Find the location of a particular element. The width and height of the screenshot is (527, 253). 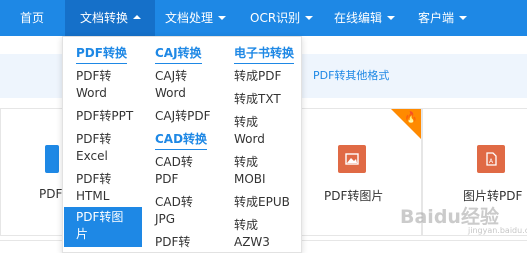

menu-pdf-to-ppt: PDF转PPT is located at coordinates (104, 116).